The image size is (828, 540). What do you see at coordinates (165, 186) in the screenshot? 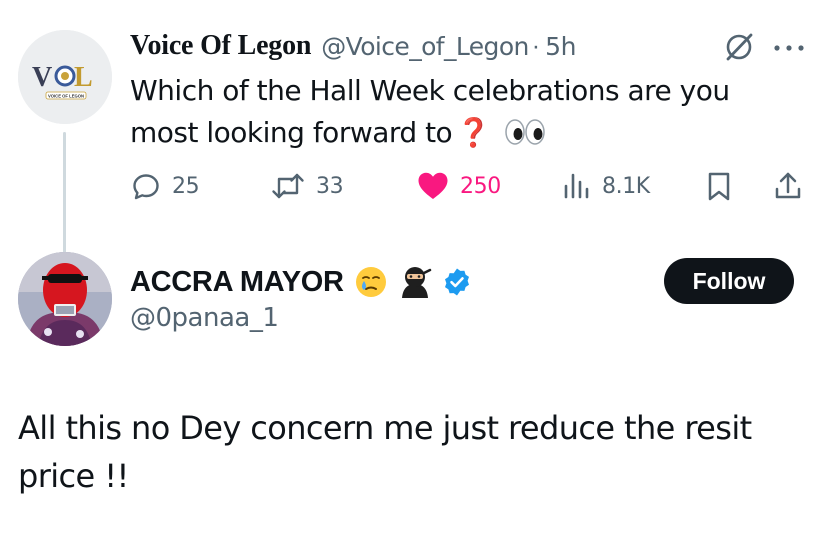
I see `reply-action: 25` at bounding box center [165, 186].